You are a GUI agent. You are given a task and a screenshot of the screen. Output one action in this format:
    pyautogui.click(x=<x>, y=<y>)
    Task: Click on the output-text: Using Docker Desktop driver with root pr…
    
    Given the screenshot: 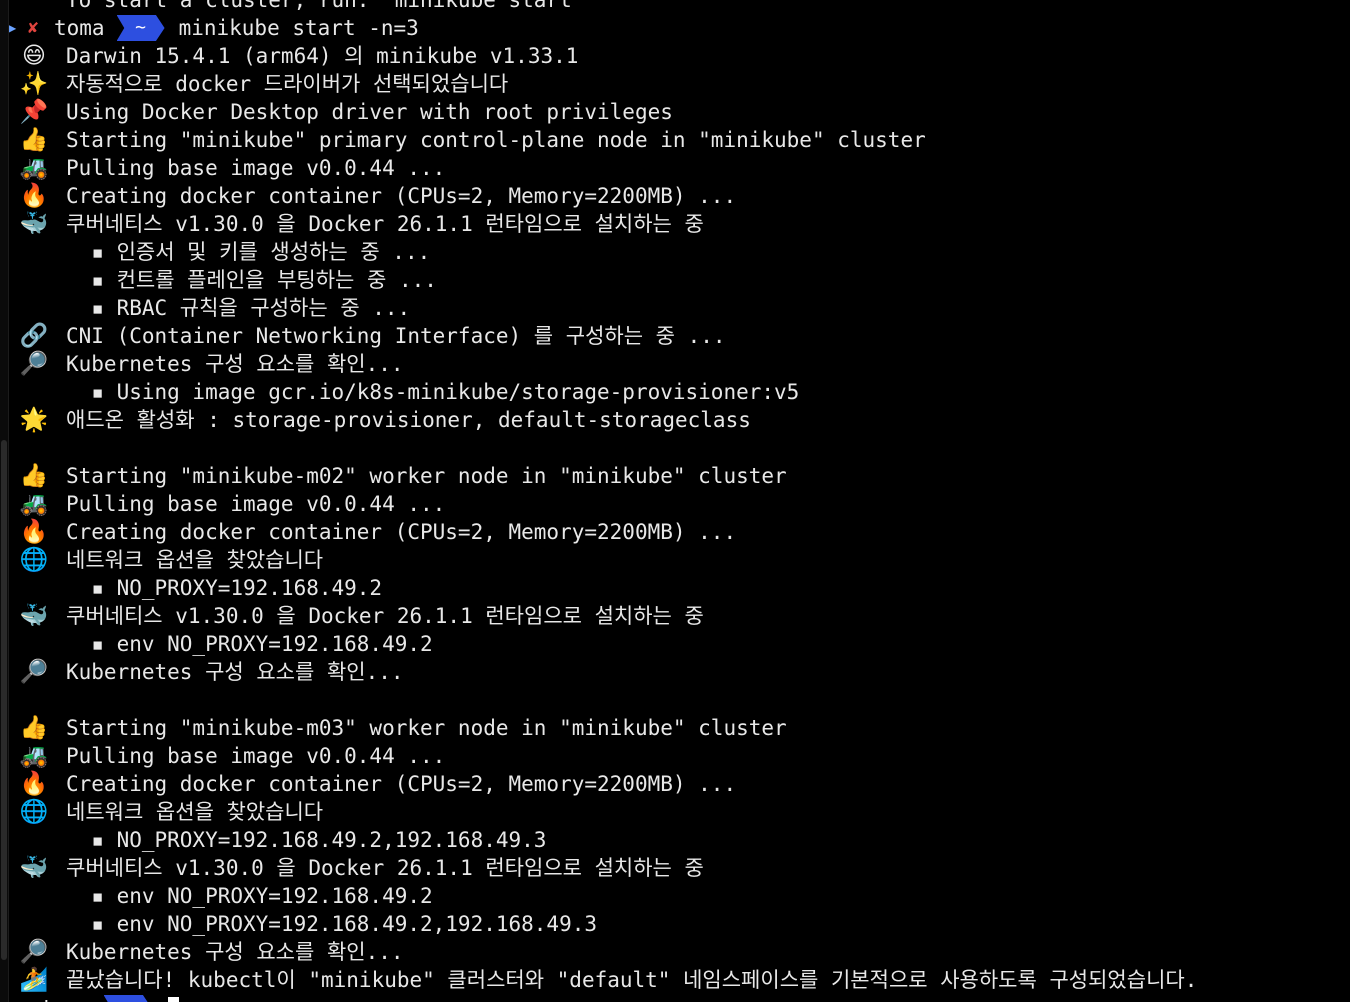 What is the action you would take?
    pyautogui.click(x=369, y=112)
    